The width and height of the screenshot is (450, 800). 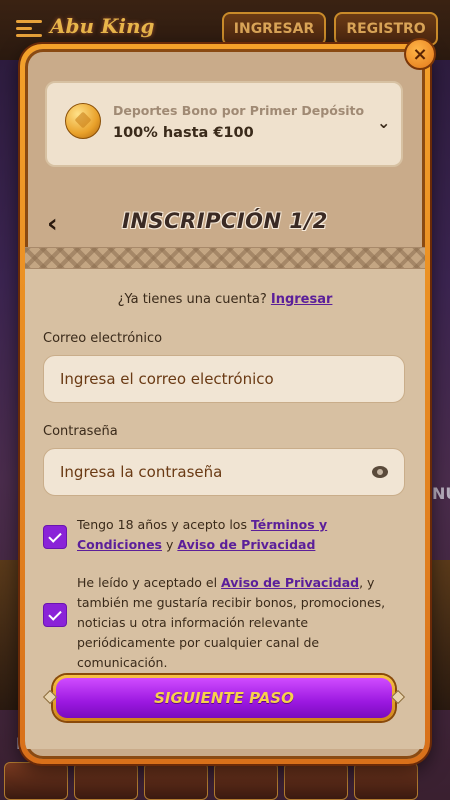 I want to click on site-logo: Abu King, so click(x=102, y=26).